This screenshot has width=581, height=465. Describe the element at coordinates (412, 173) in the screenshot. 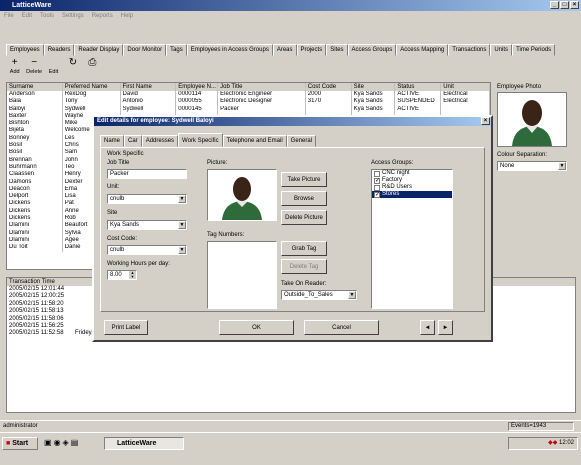

I see `access-group-cnc-night: CNC night` at that location.